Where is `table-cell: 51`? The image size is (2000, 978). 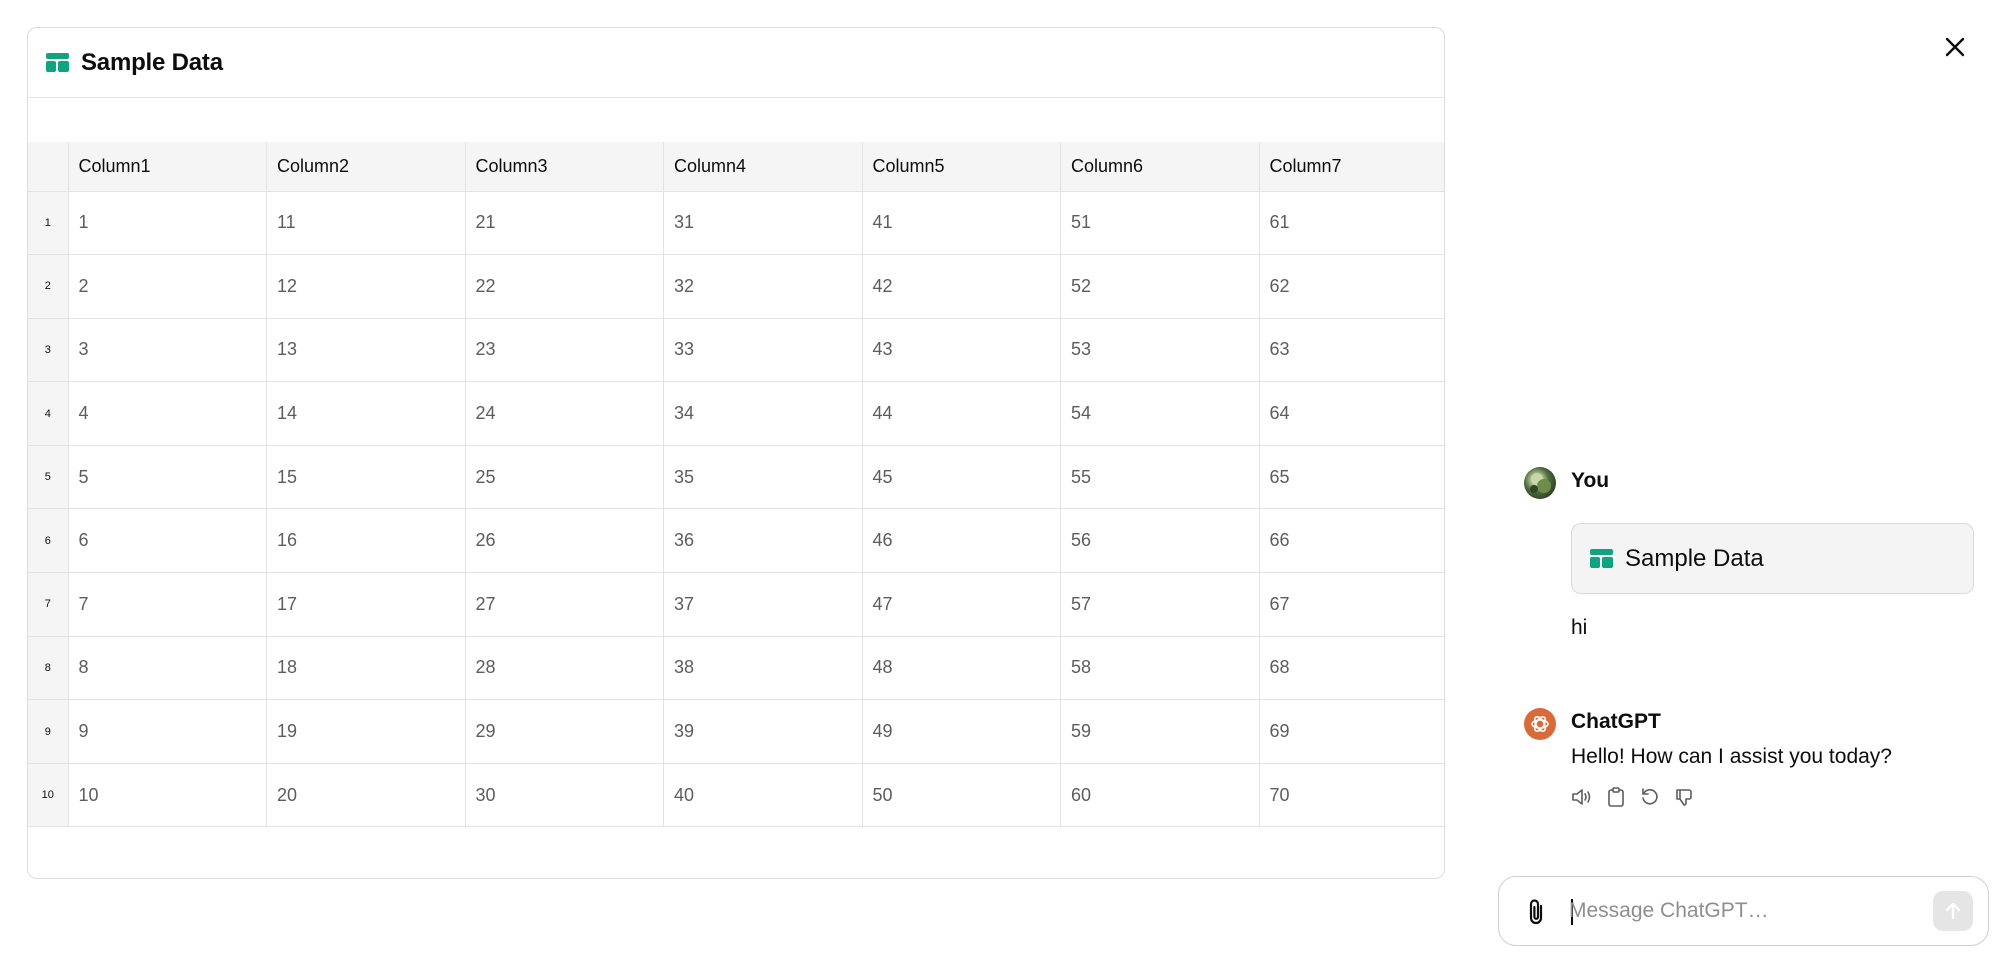
table-cell: 51 is located at coordinates (1160, 223).